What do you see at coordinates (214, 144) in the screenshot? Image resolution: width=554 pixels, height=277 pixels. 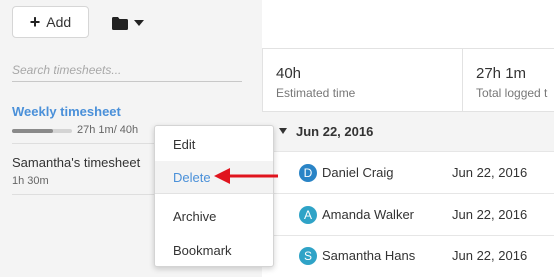 I see `menu-item-edit: Edit` at bounding box center [214, 144].